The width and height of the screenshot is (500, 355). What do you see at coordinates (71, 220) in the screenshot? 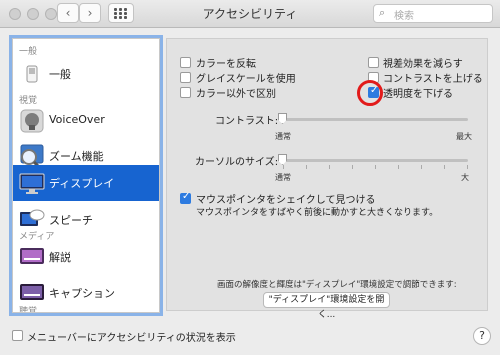
I see `sidebar-item-label: スピーチ` at bounding box center [71, 220].